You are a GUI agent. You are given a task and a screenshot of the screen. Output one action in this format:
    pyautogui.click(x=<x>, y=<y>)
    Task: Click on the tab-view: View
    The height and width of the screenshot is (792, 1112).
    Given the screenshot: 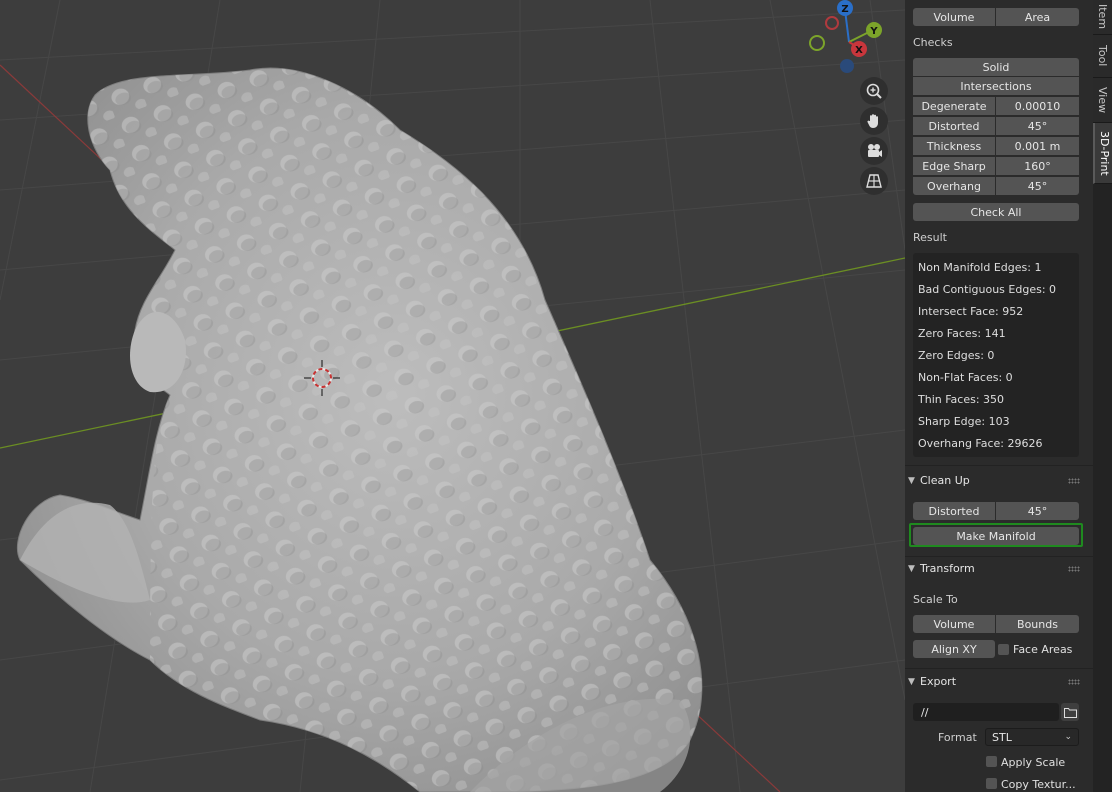 What is the action you would take?
    pyautogui.click(x=1102, y=100)
    